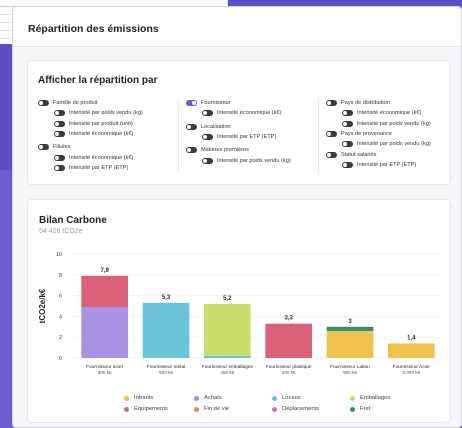 The width and height of the screenshot is (462, 428). I want to click on filter-suboption-1-5: Intensité par poids vendu (kg), so click(250, 160).